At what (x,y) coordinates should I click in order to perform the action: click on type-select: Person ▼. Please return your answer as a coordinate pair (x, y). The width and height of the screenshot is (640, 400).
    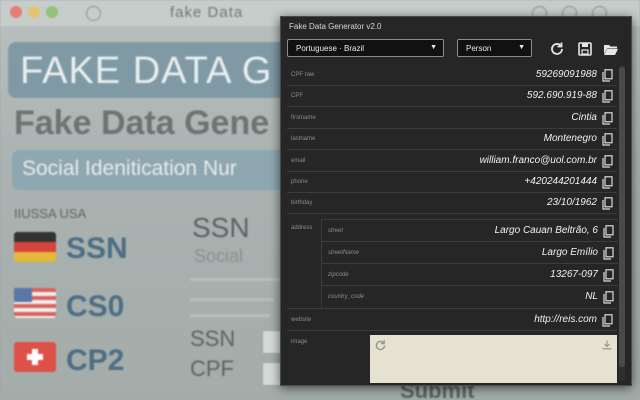
    Looking at the image, I should click on (494, 48).